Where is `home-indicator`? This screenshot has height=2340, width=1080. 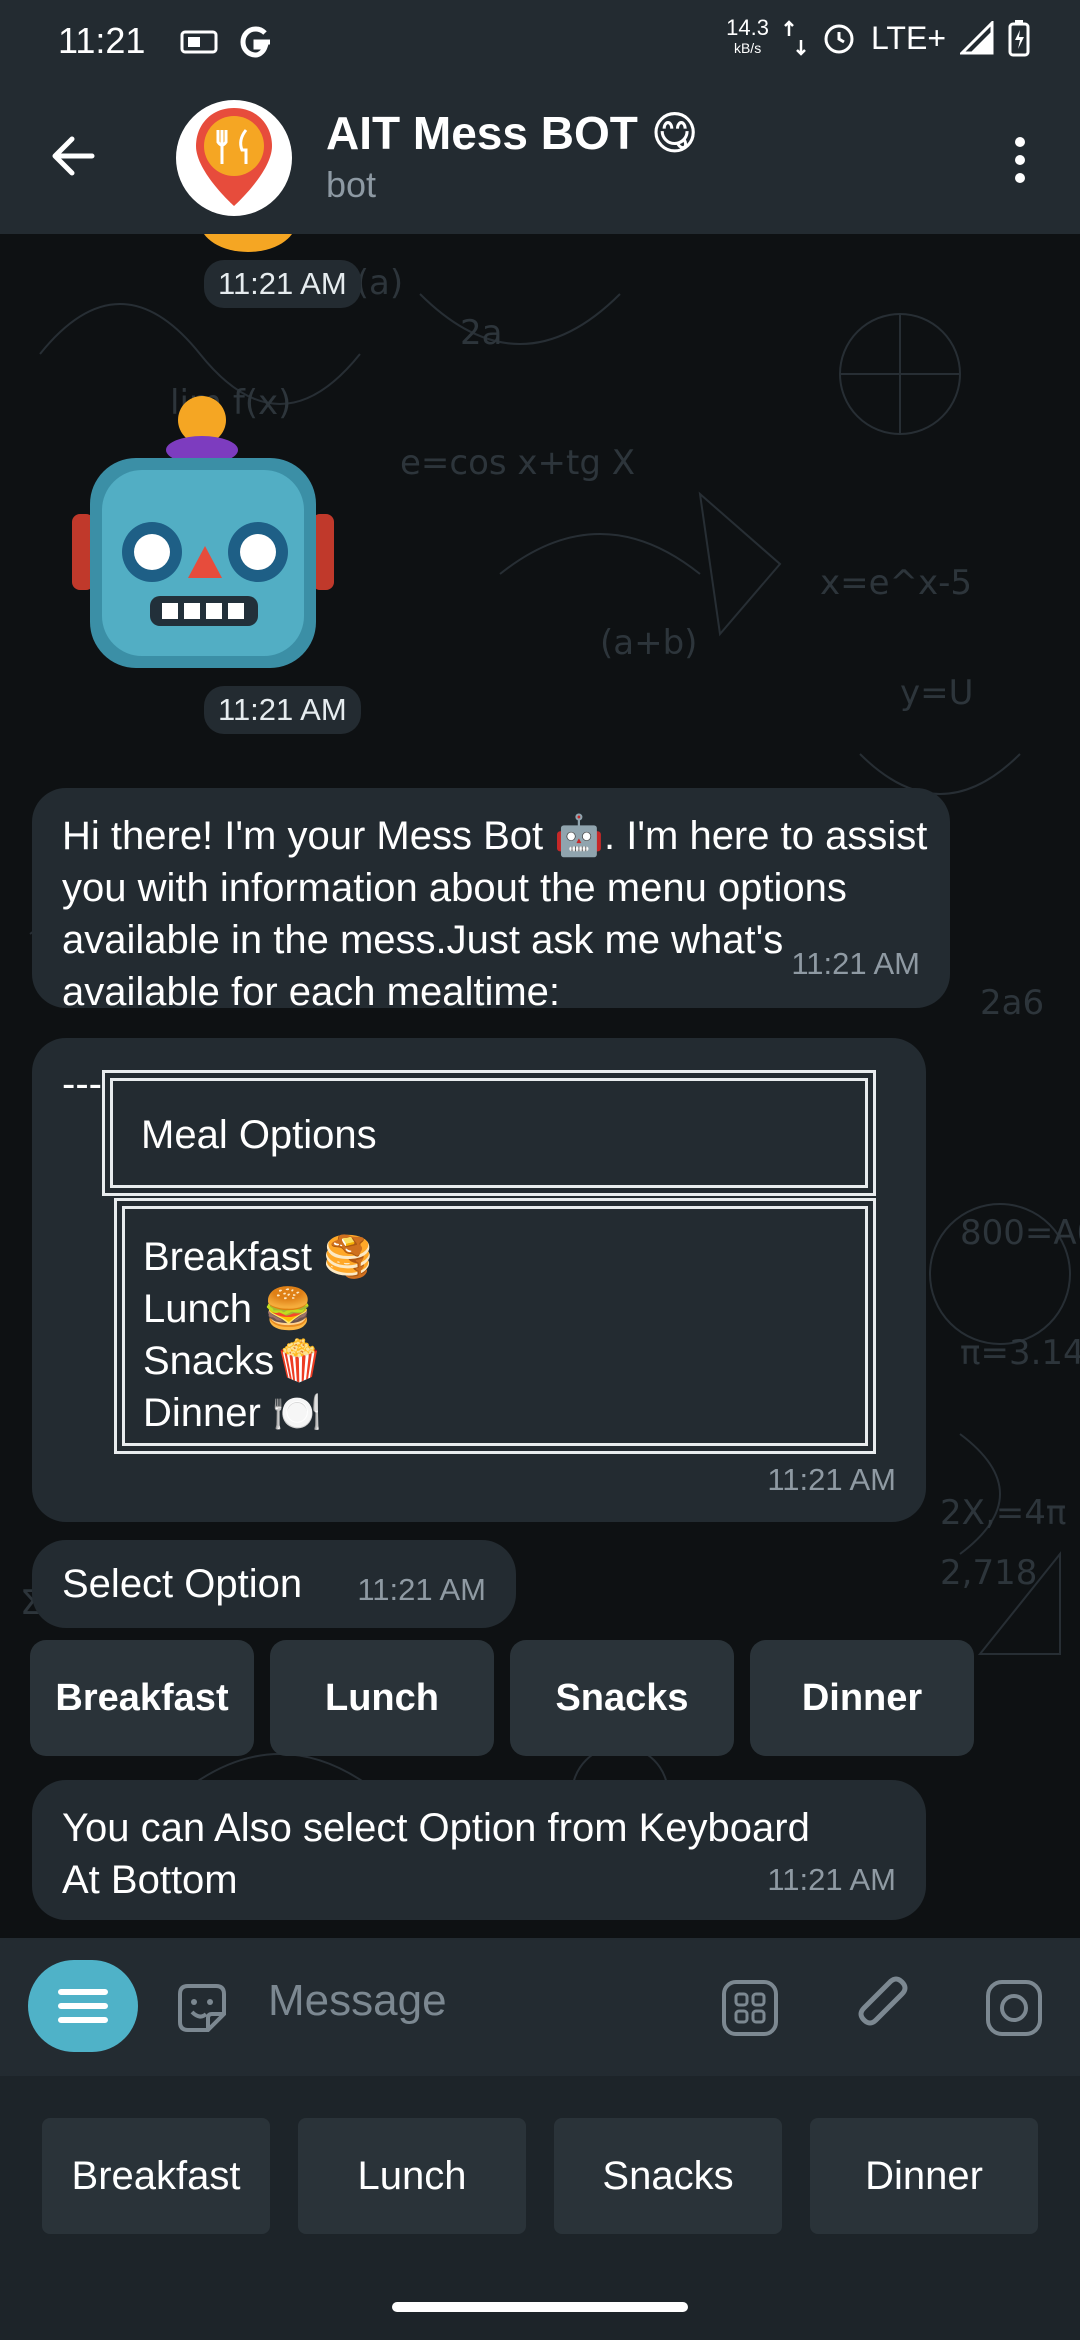 home-indicator is located at coordinates (540, 2307).